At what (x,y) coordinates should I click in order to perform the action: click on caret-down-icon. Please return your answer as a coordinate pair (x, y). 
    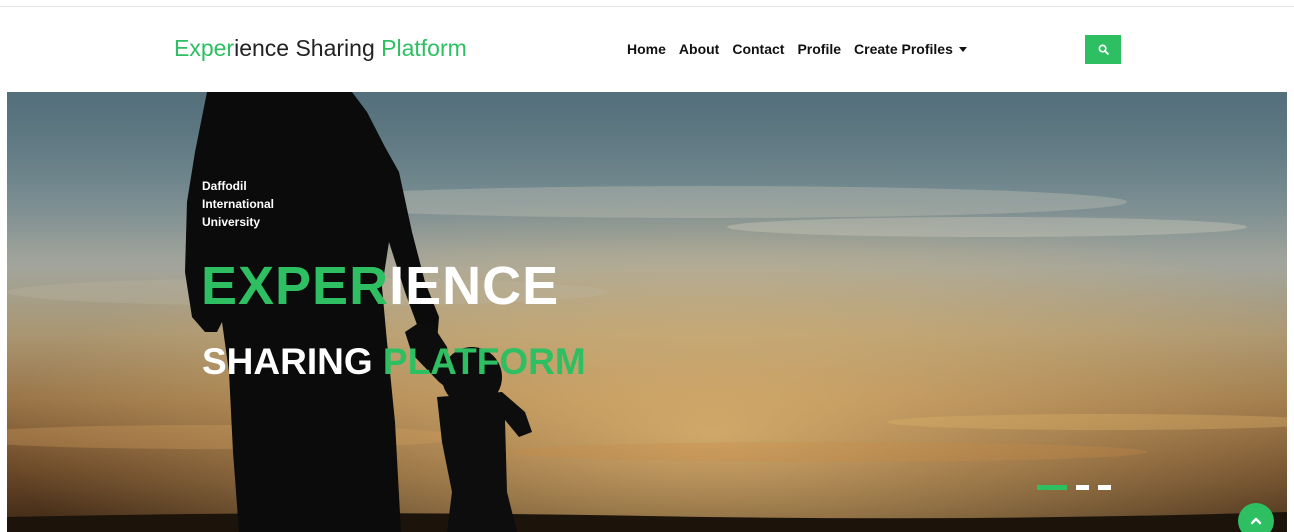
    Looking at the image, I should click on (962, 49).